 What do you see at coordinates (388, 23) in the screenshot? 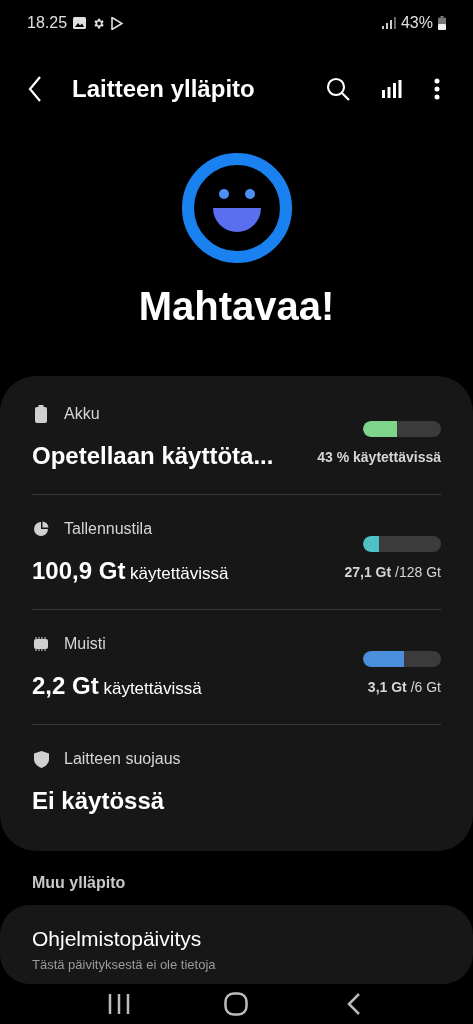
I see `signal-icon` at bounding box center [388, 23].